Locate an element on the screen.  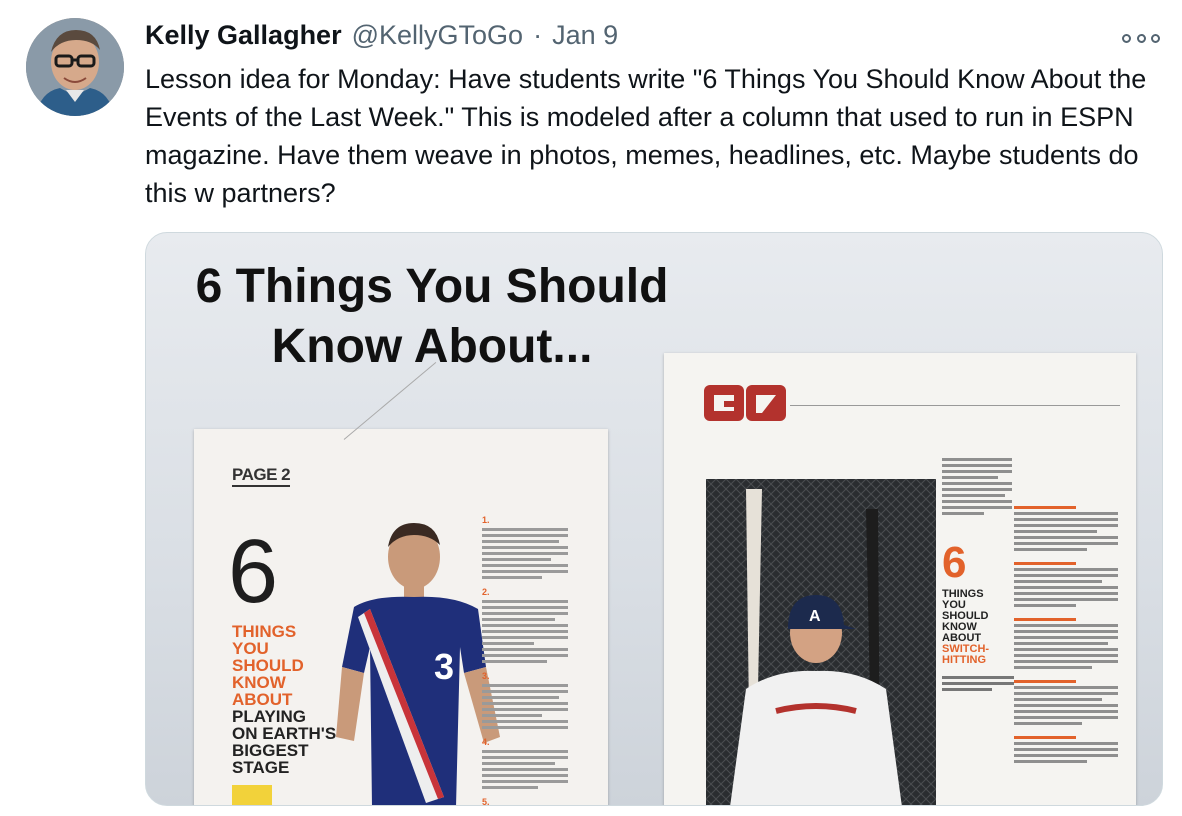
header-rule is located at coordinates (955, 405).